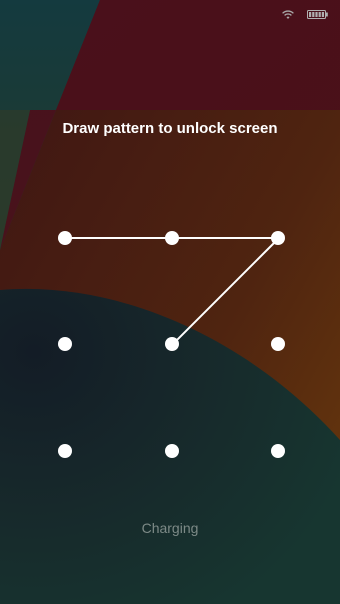 The height and width of the screenshot is (604, 340). I want to click on charging-status: Charging, so click(170, 528).